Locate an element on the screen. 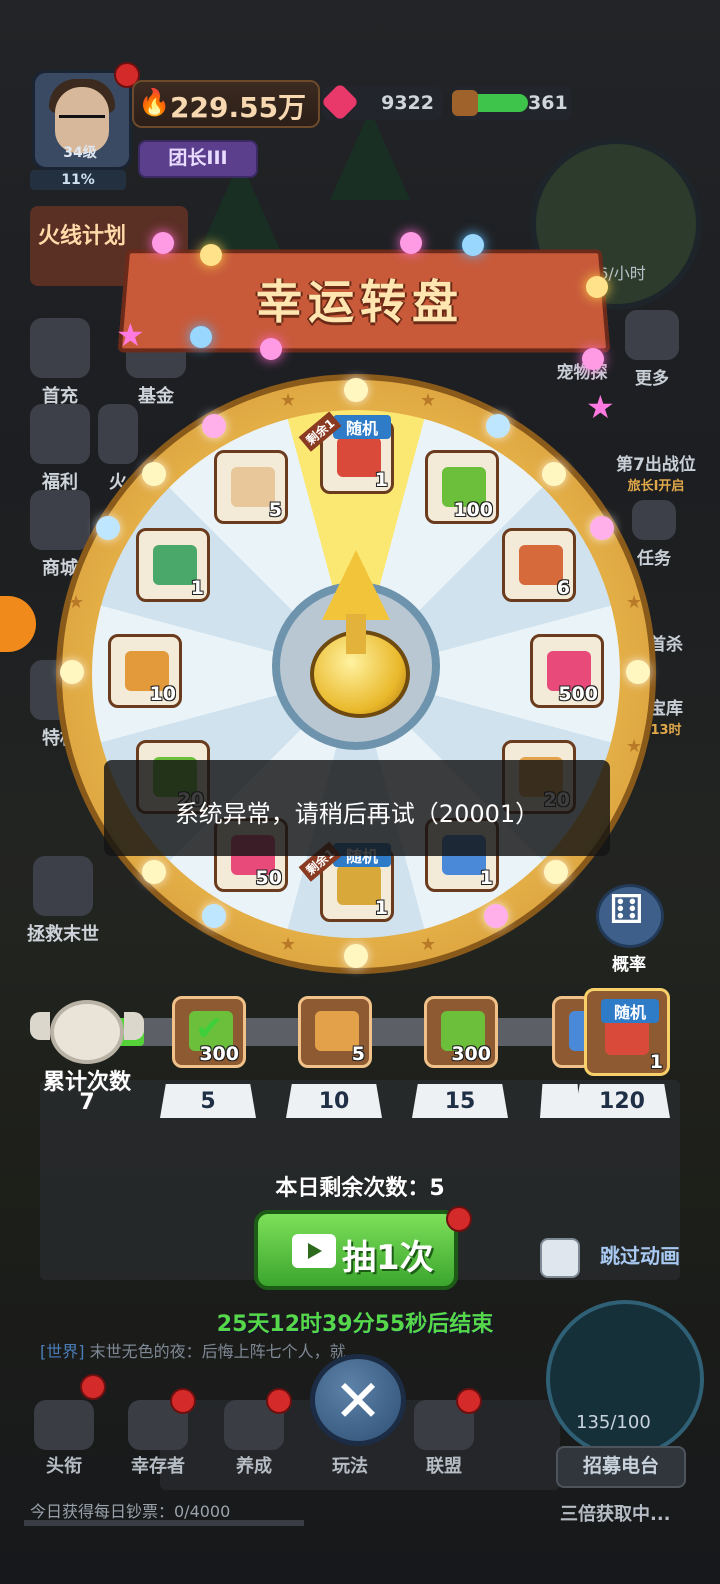  prize-count: 500 is located at coordinates (578, 694).